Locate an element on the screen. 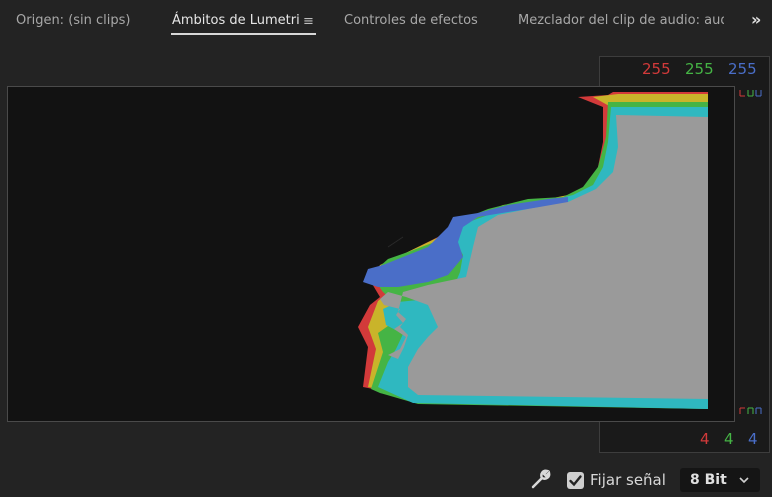 The width and height of the screenshot is (772, 497). clamp-signal-label: Fijar señal is located at coordinates (628, 480).